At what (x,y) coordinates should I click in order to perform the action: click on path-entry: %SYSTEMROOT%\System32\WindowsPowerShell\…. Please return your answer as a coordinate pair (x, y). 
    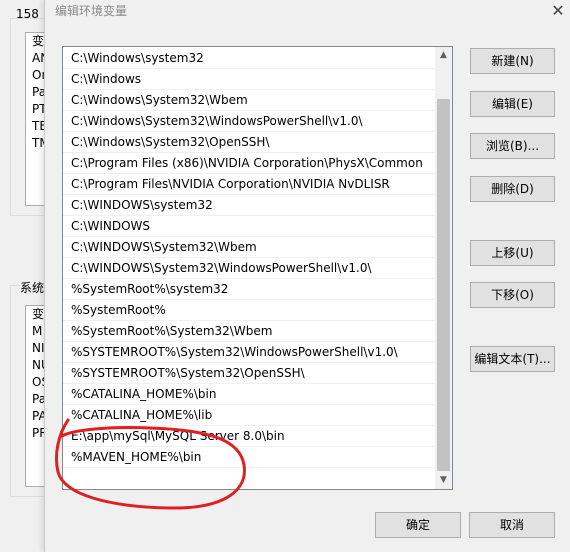
    Looking at the image, I should click on (249, 352).